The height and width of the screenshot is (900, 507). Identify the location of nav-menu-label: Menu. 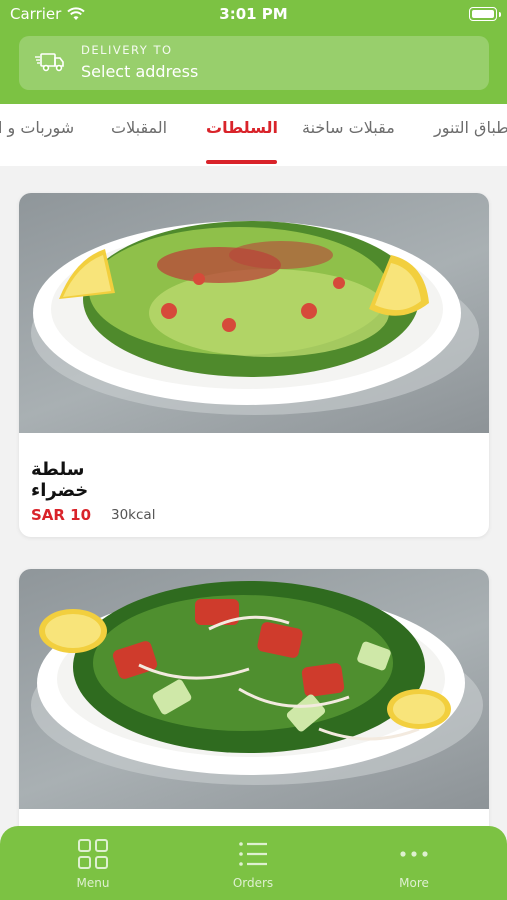
(93, 883).